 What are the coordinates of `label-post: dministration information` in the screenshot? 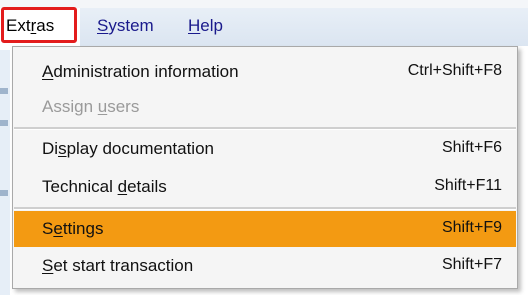 It's located at (146, 71).